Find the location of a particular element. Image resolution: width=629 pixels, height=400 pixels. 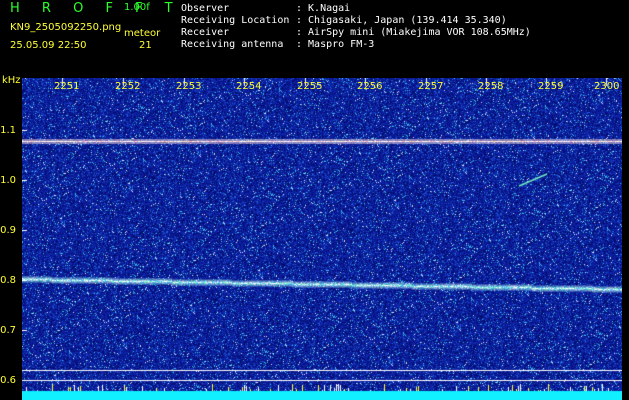

x-tick-label: 2257 is located at coordinates (431, 86).